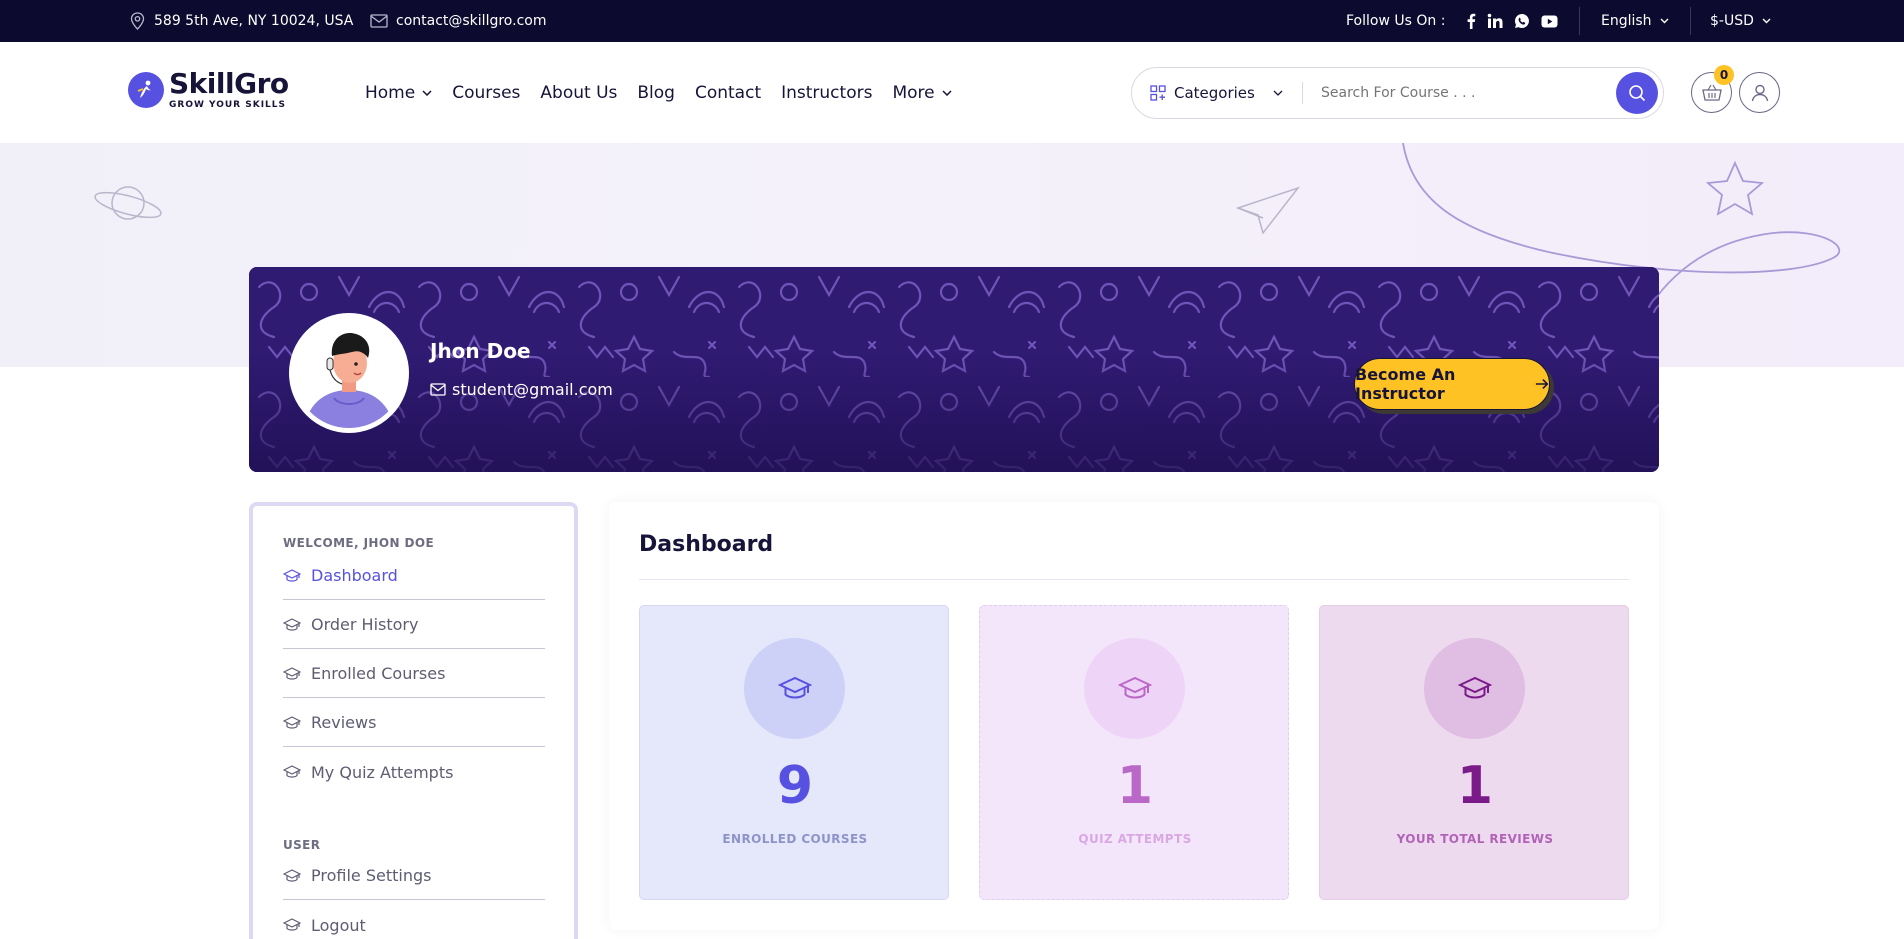  I want to click on nav-about-us: About Us, so click(578, 93).